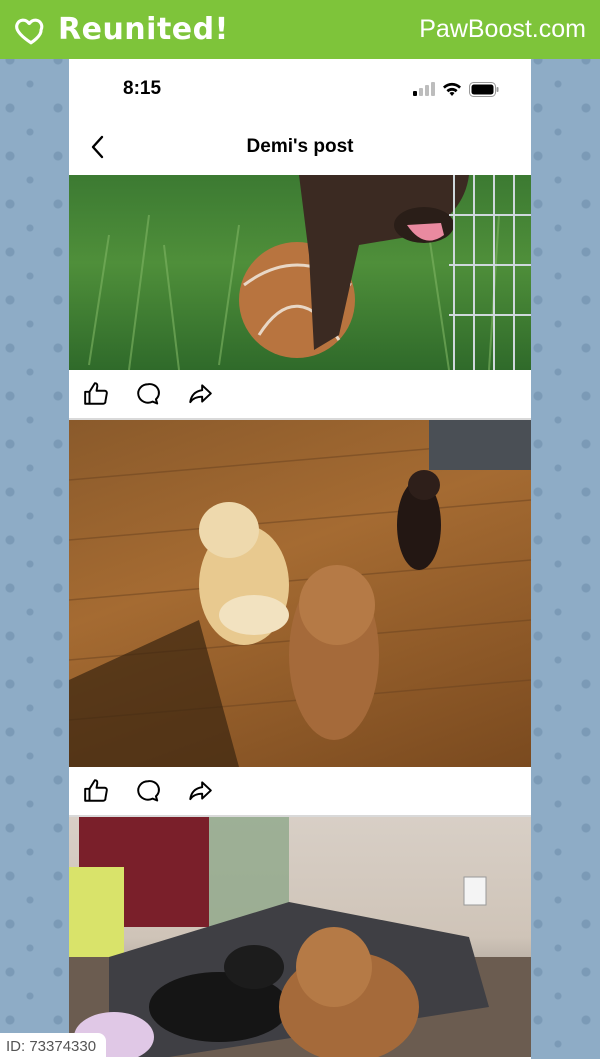  Describe the element at coordinates (300, 29) in the screenshot. I see `reunited-banner: Reunited! PawBoost.com` at that location.